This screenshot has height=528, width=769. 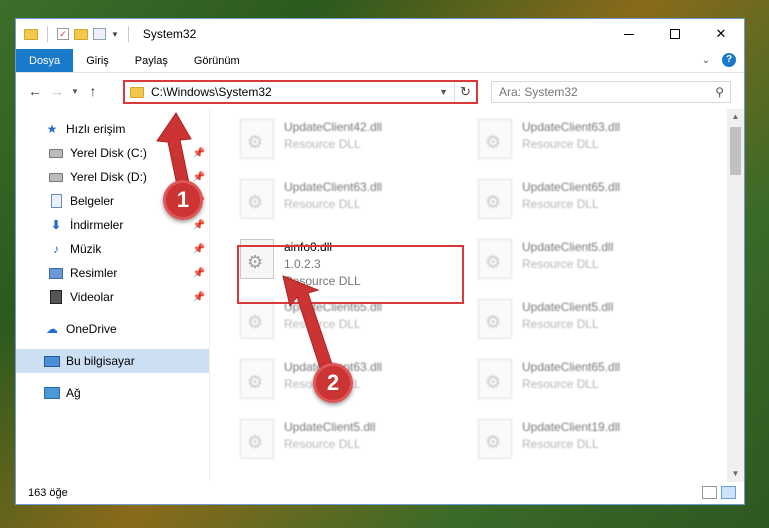 What do you see at coordinates (57, 91) in the screenshot?
I see `forward-arrow-icon: →` at bounding box center [57, 91].